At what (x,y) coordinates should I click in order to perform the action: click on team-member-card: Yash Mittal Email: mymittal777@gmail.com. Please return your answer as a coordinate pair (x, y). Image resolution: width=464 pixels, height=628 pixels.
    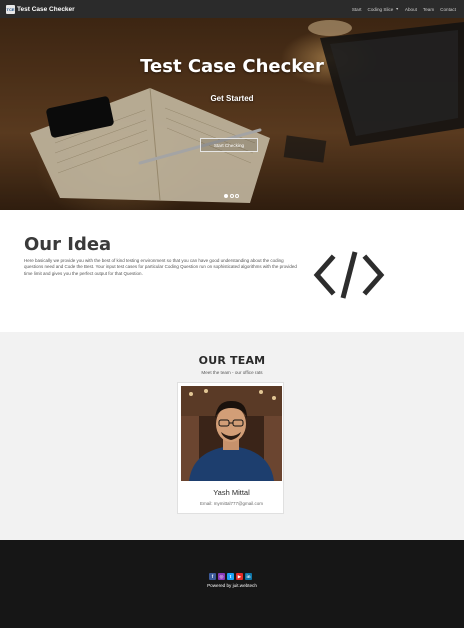
    Looking at the image, I should click on (230, 448).